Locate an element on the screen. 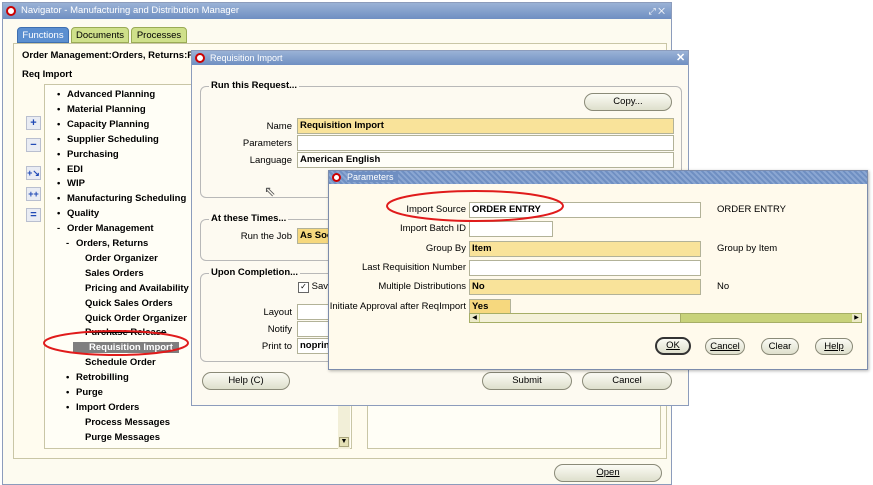 The height and width of the screenshot is (485, 873). annotation-ellipse-requisition is located at coordinates (116, 343).